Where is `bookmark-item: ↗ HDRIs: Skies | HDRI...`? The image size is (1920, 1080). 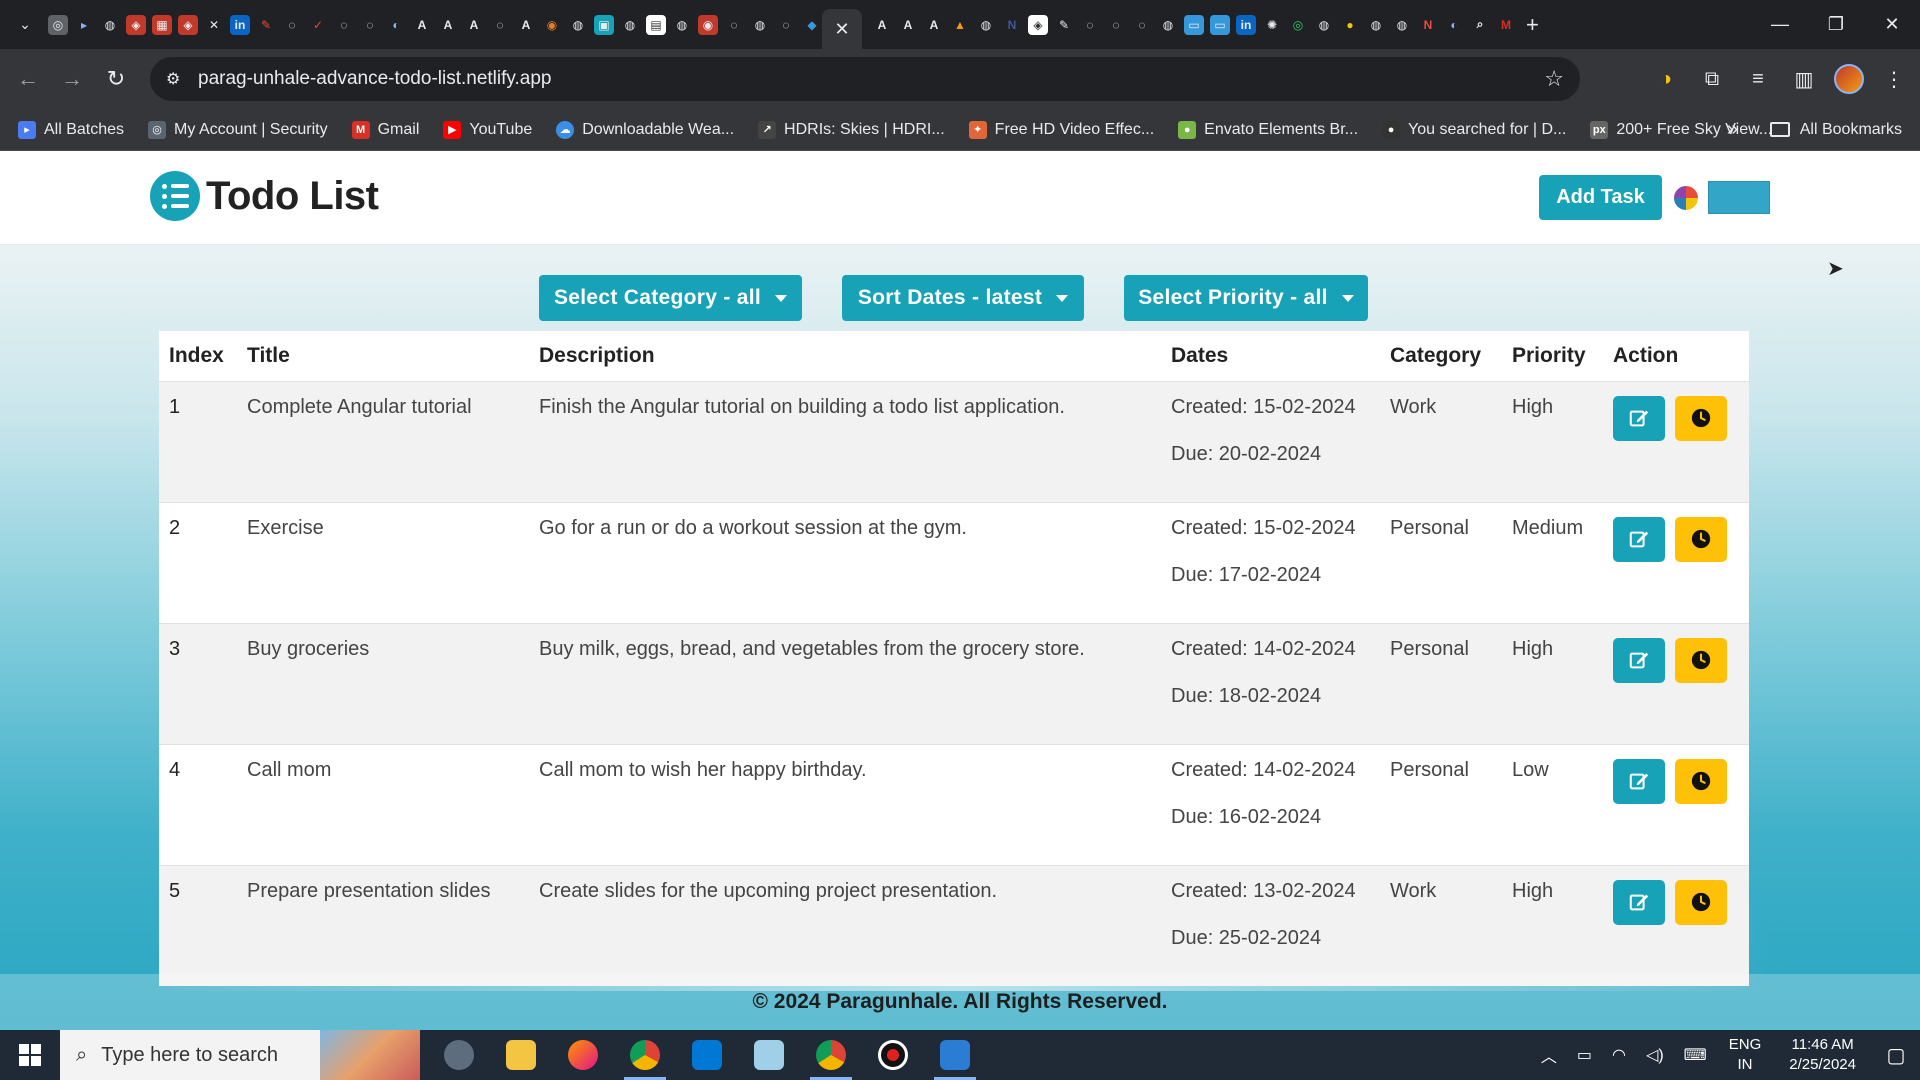
bookmark-item: ↗ HDRIs: Skies | HDRI... is located at coordinates (851, 129).